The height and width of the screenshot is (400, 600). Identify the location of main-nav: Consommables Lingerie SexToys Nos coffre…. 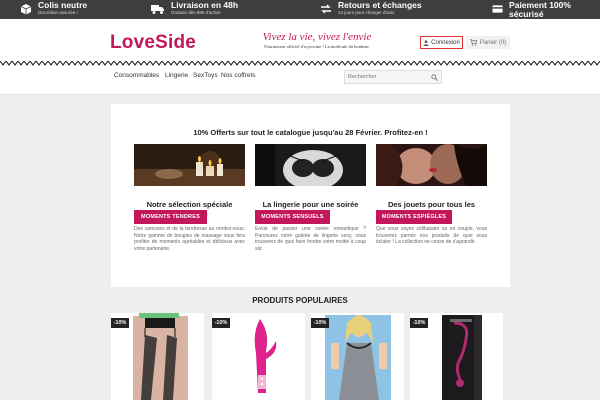
(300, 81).